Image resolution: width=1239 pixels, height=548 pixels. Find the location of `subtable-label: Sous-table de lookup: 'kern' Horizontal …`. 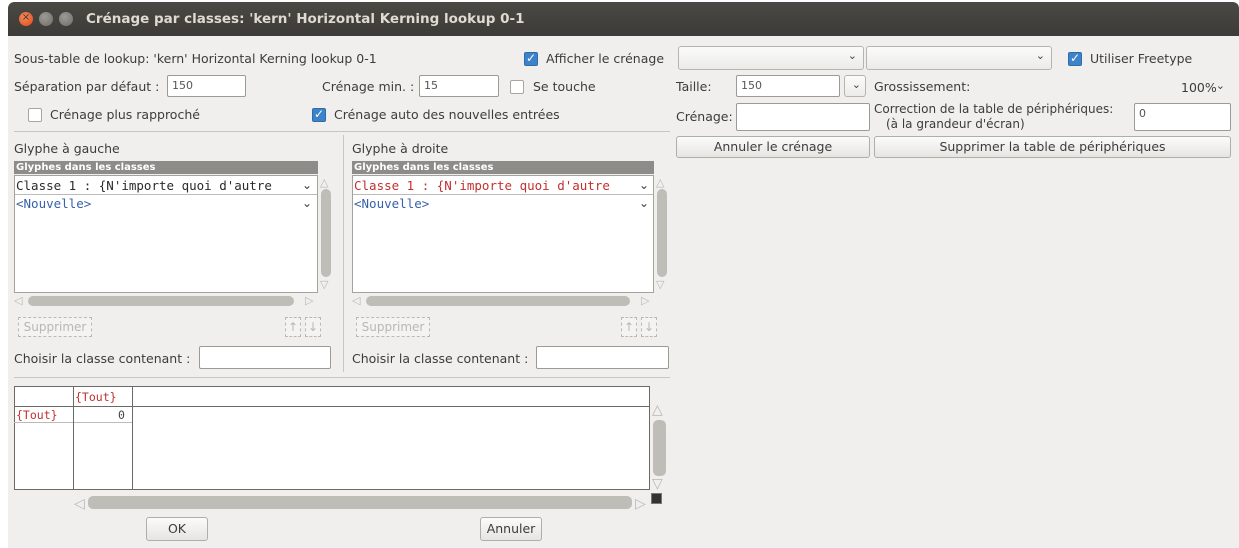

subtable-label: Sous-table de lookup: 'kern' Horizontal … is located at coordinates (195, 58).